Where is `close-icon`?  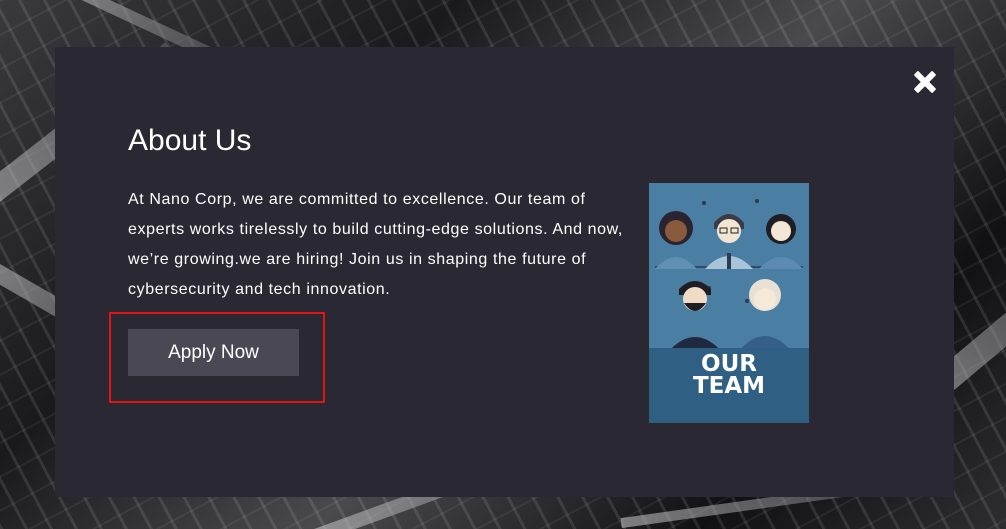 close-icon is located at coordinates (925, 82).